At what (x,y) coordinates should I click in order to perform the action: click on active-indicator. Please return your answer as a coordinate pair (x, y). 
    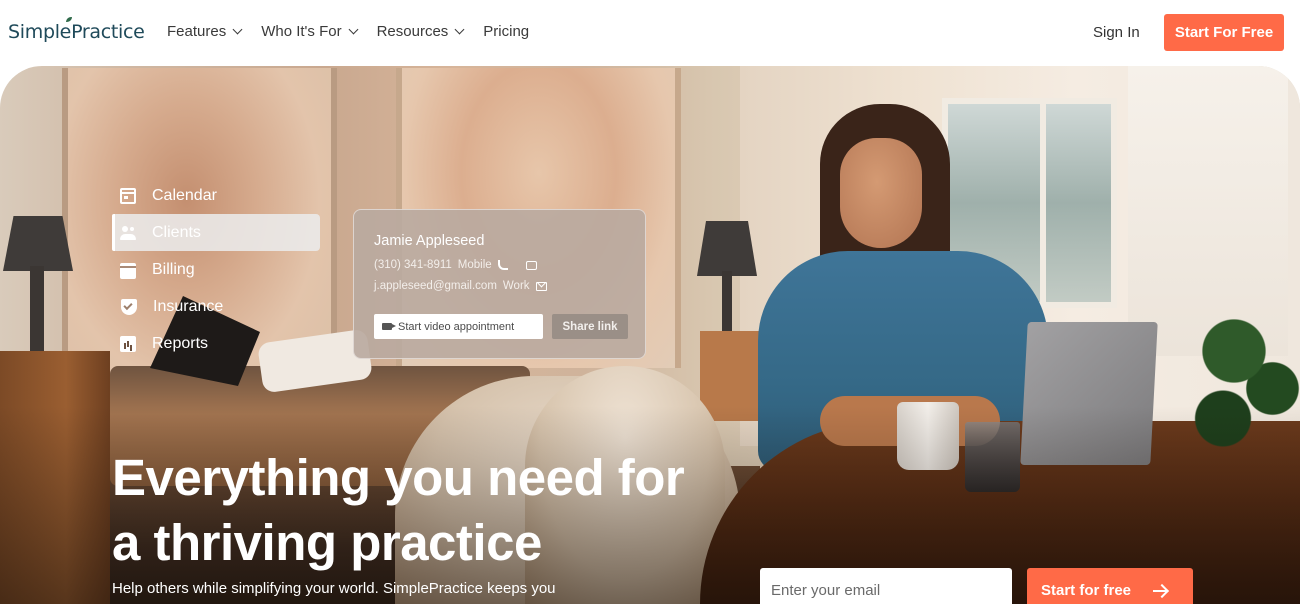
    Looking at the image, I should click on (113, 232).